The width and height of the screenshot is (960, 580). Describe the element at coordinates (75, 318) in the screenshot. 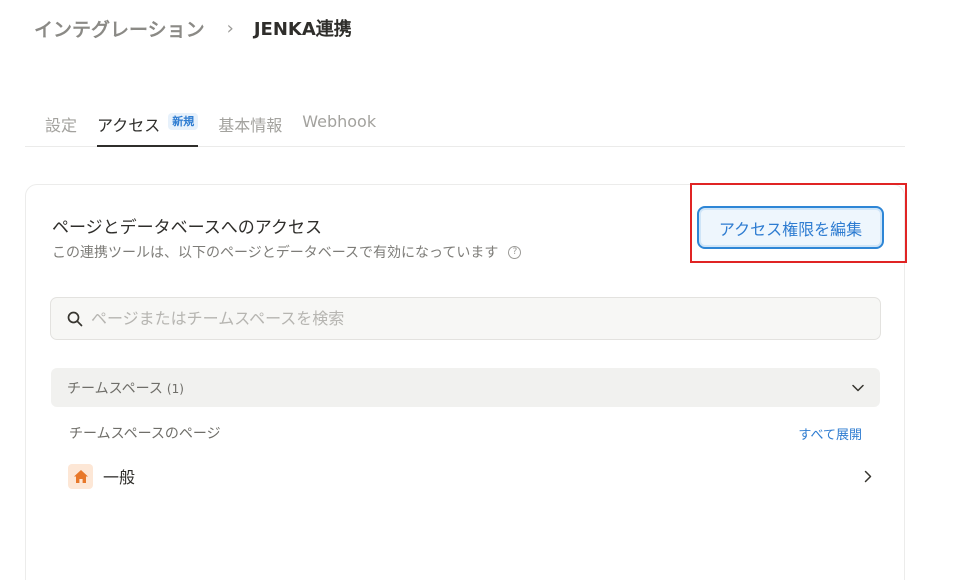

I see `search-icon` at that location.